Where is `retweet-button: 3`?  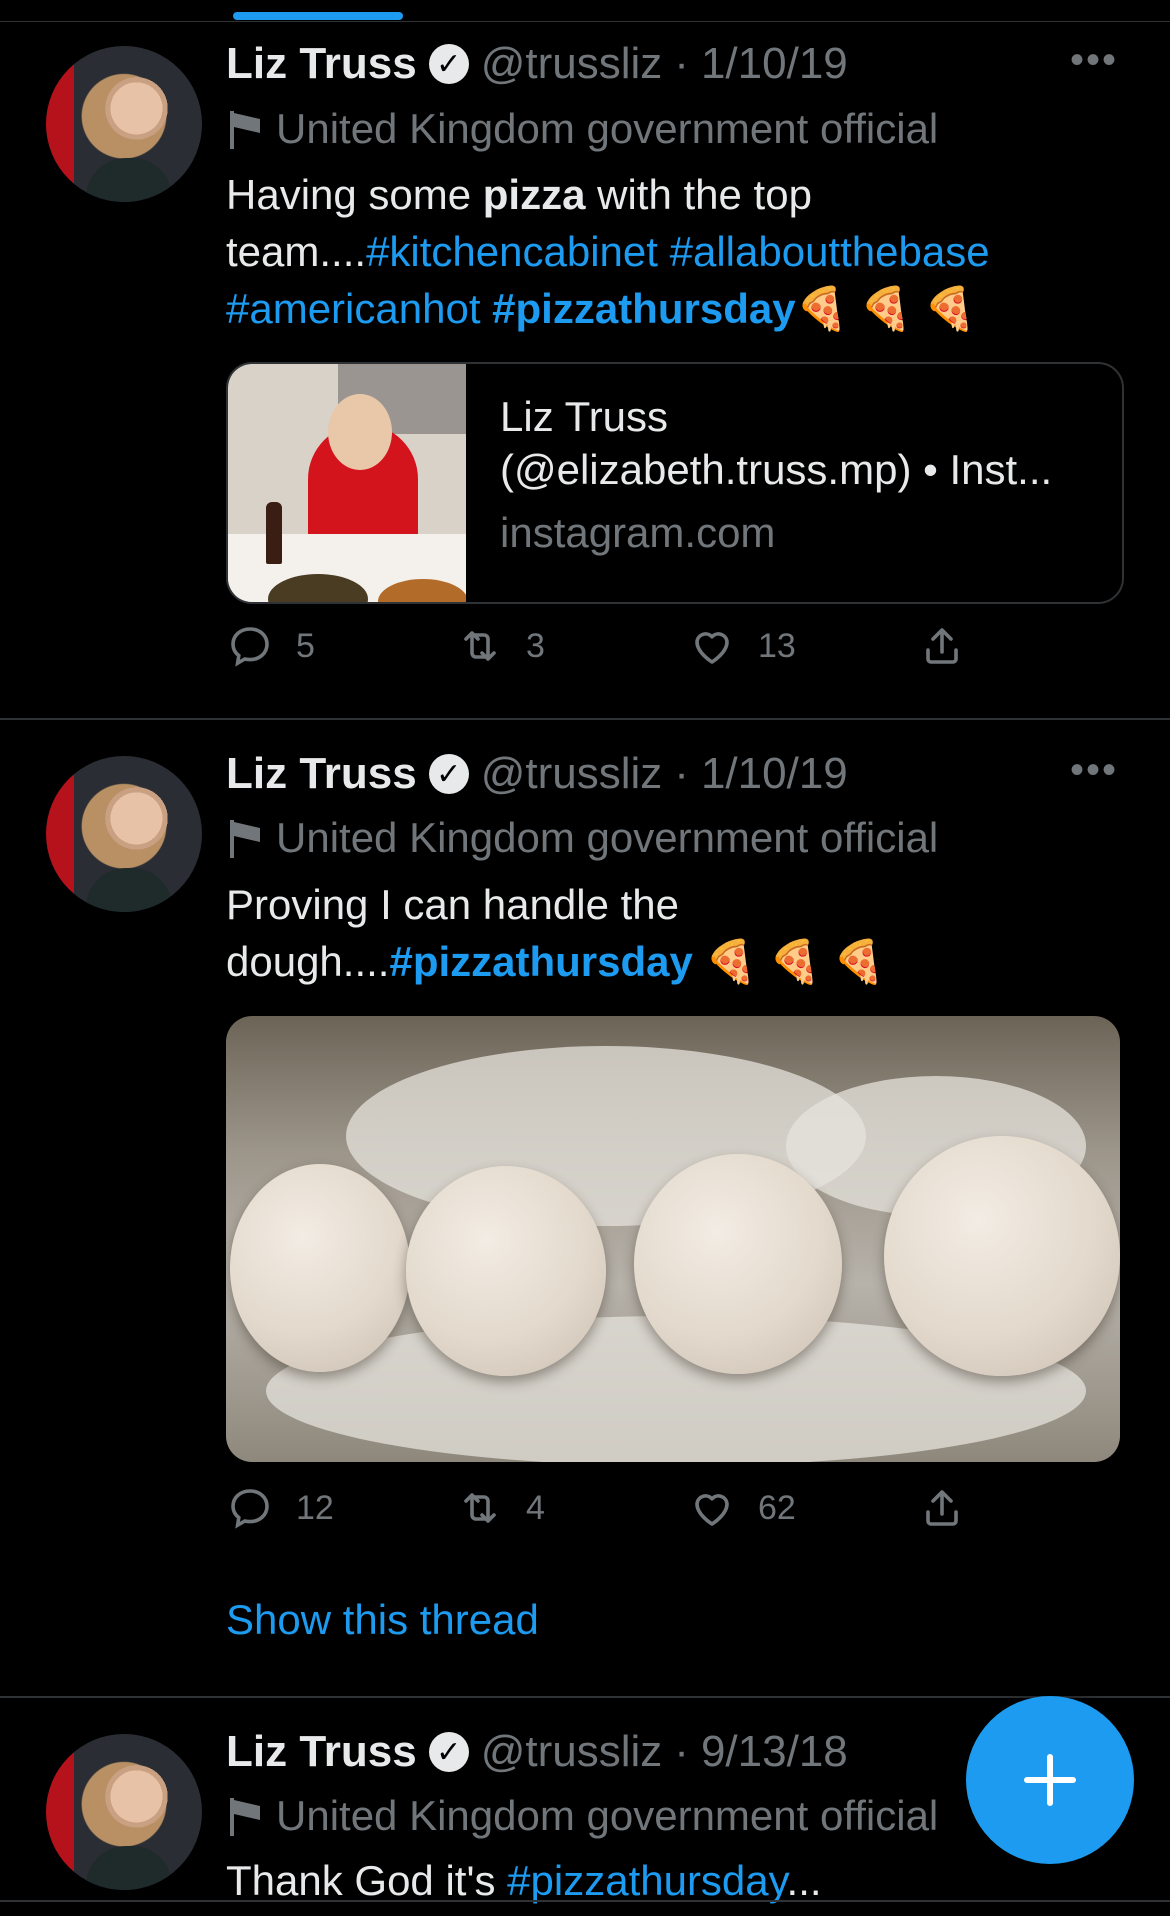 retweet-button: 3 is located at coordinates (500, 646).